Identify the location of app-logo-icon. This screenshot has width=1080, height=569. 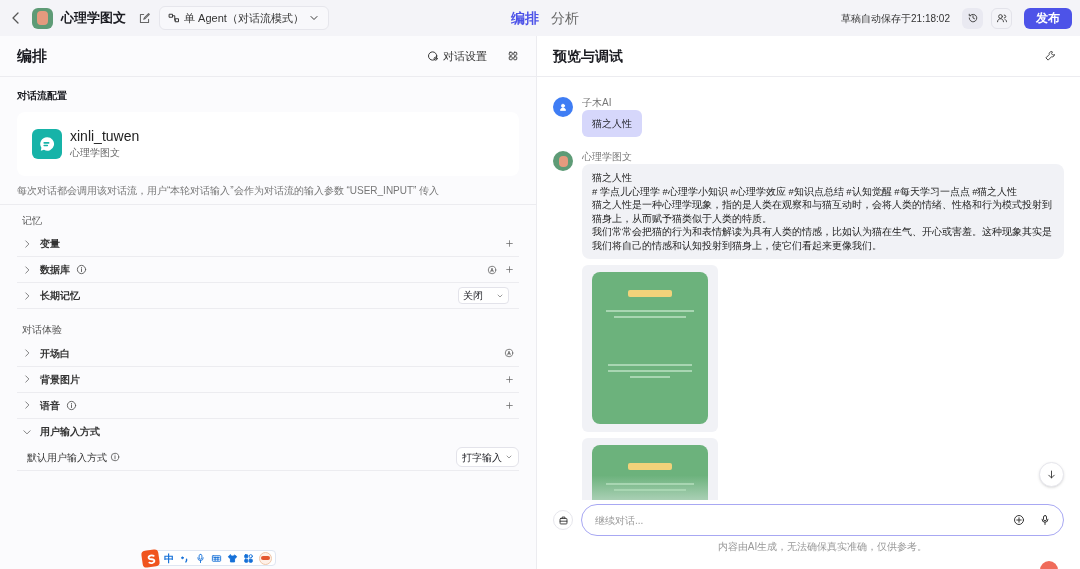
(42, 18).